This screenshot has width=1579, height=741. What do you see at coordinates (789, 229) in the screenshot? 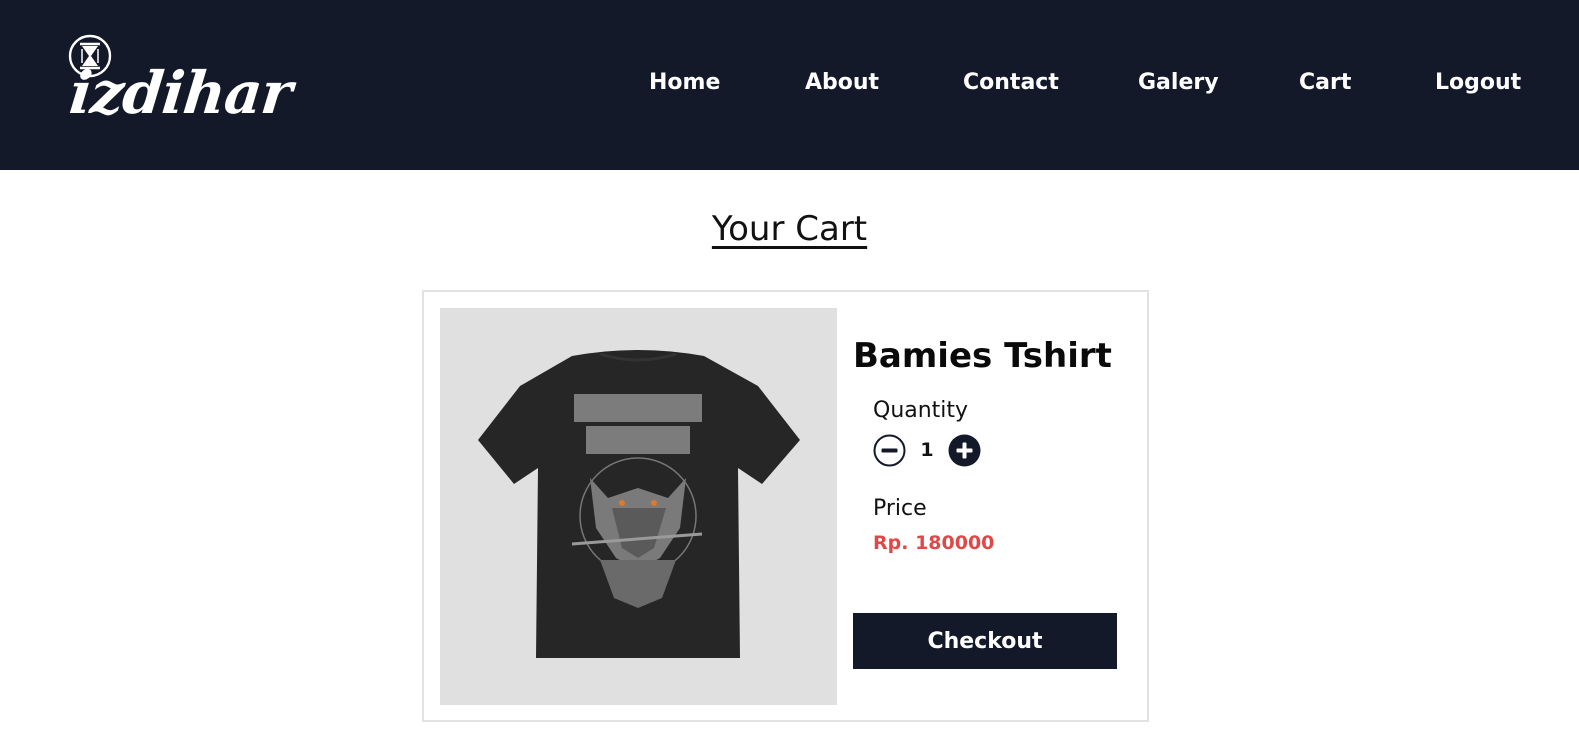
I see `page-title: Your Cart` at bounding box center [789, 229].